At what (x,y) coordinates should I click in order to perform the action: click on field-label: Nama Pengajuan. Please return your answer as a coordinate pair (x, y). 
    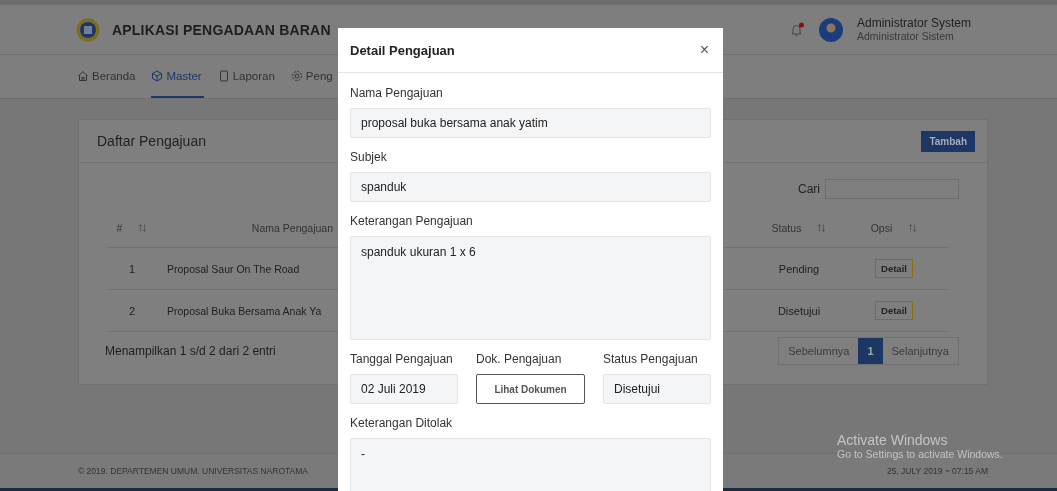
    Looking at the image, I should click on (397, 93).